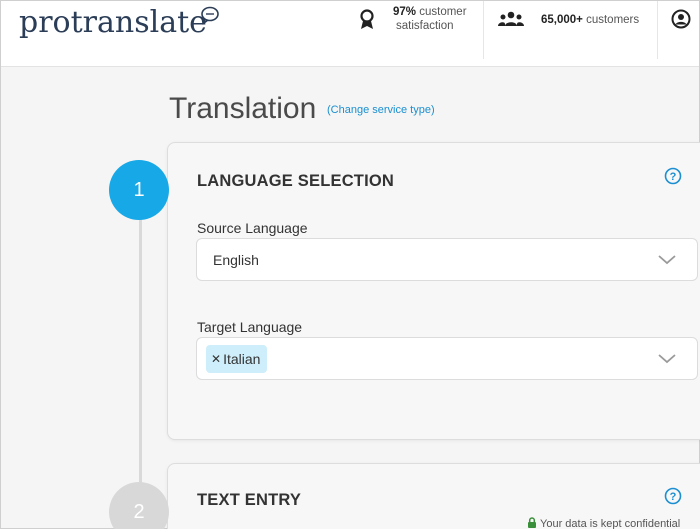  I want to click on satisfaction-text: customer, so click(441, 12).